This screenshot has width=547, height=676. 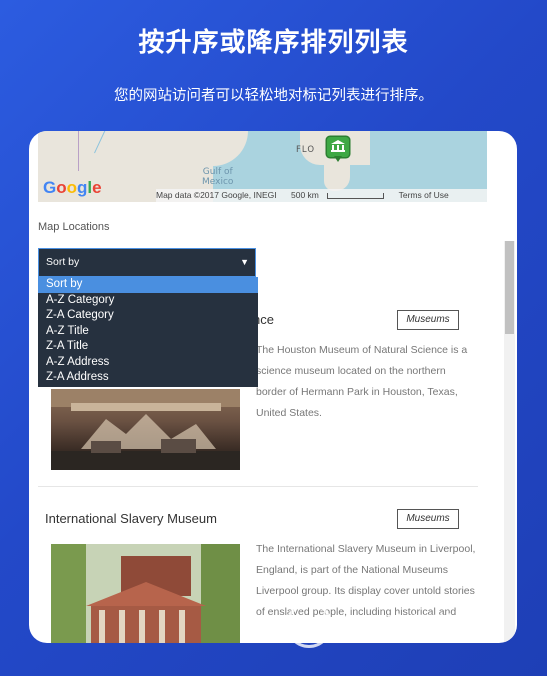 What do you see at coordinates (131, 518) in the screenshot?
I see `item-title: International Slavery Museum` at bounding box center [131, 518].